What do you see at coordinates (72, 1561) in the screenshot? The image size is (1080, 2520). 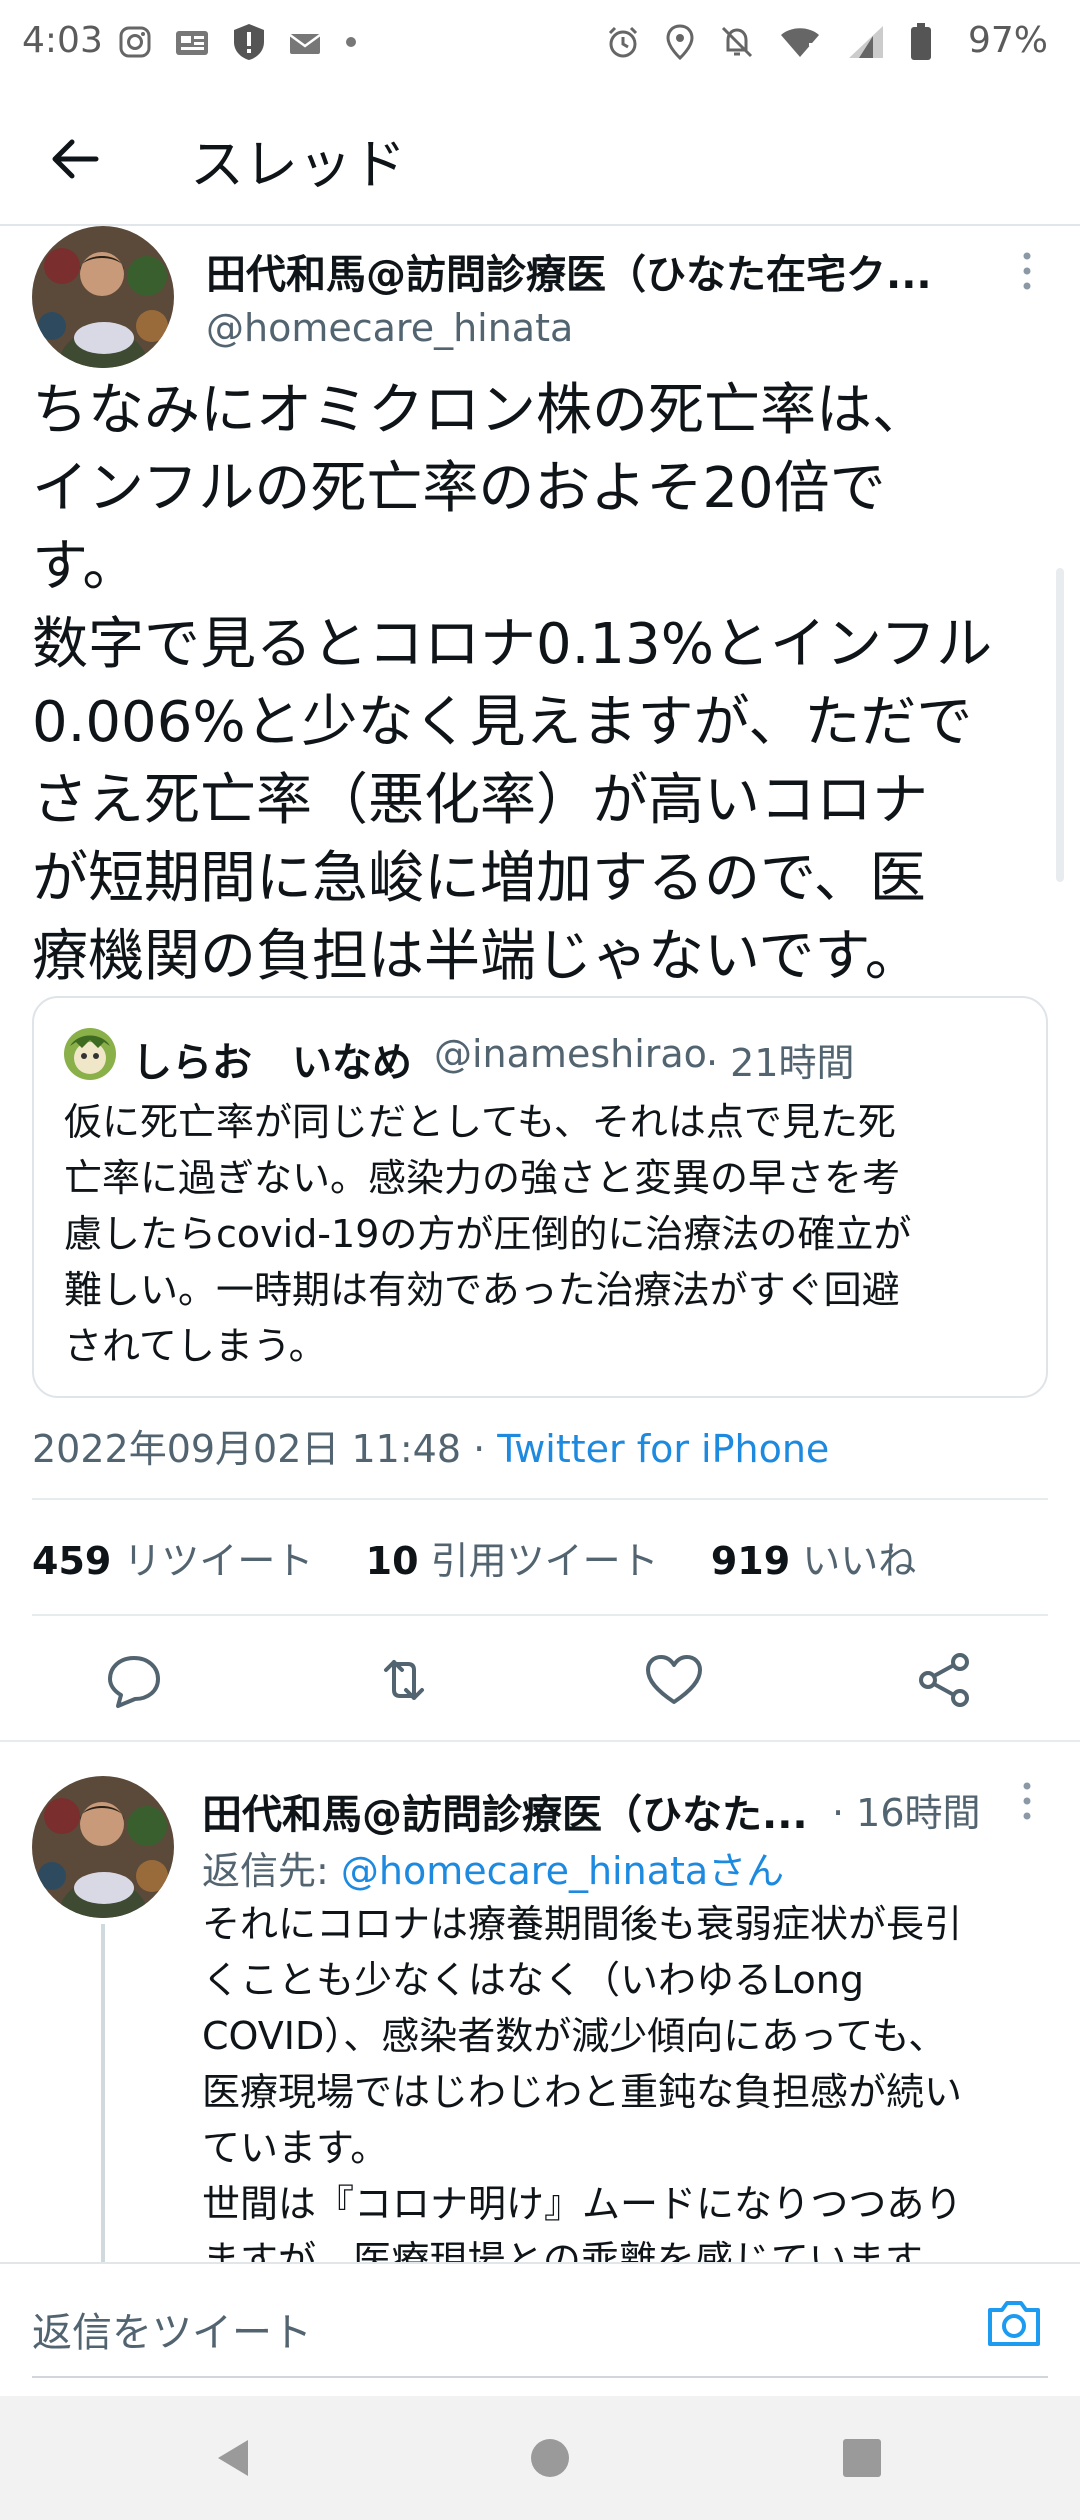 I see `retweet-count: 459` at bounding box center [72, 1561].